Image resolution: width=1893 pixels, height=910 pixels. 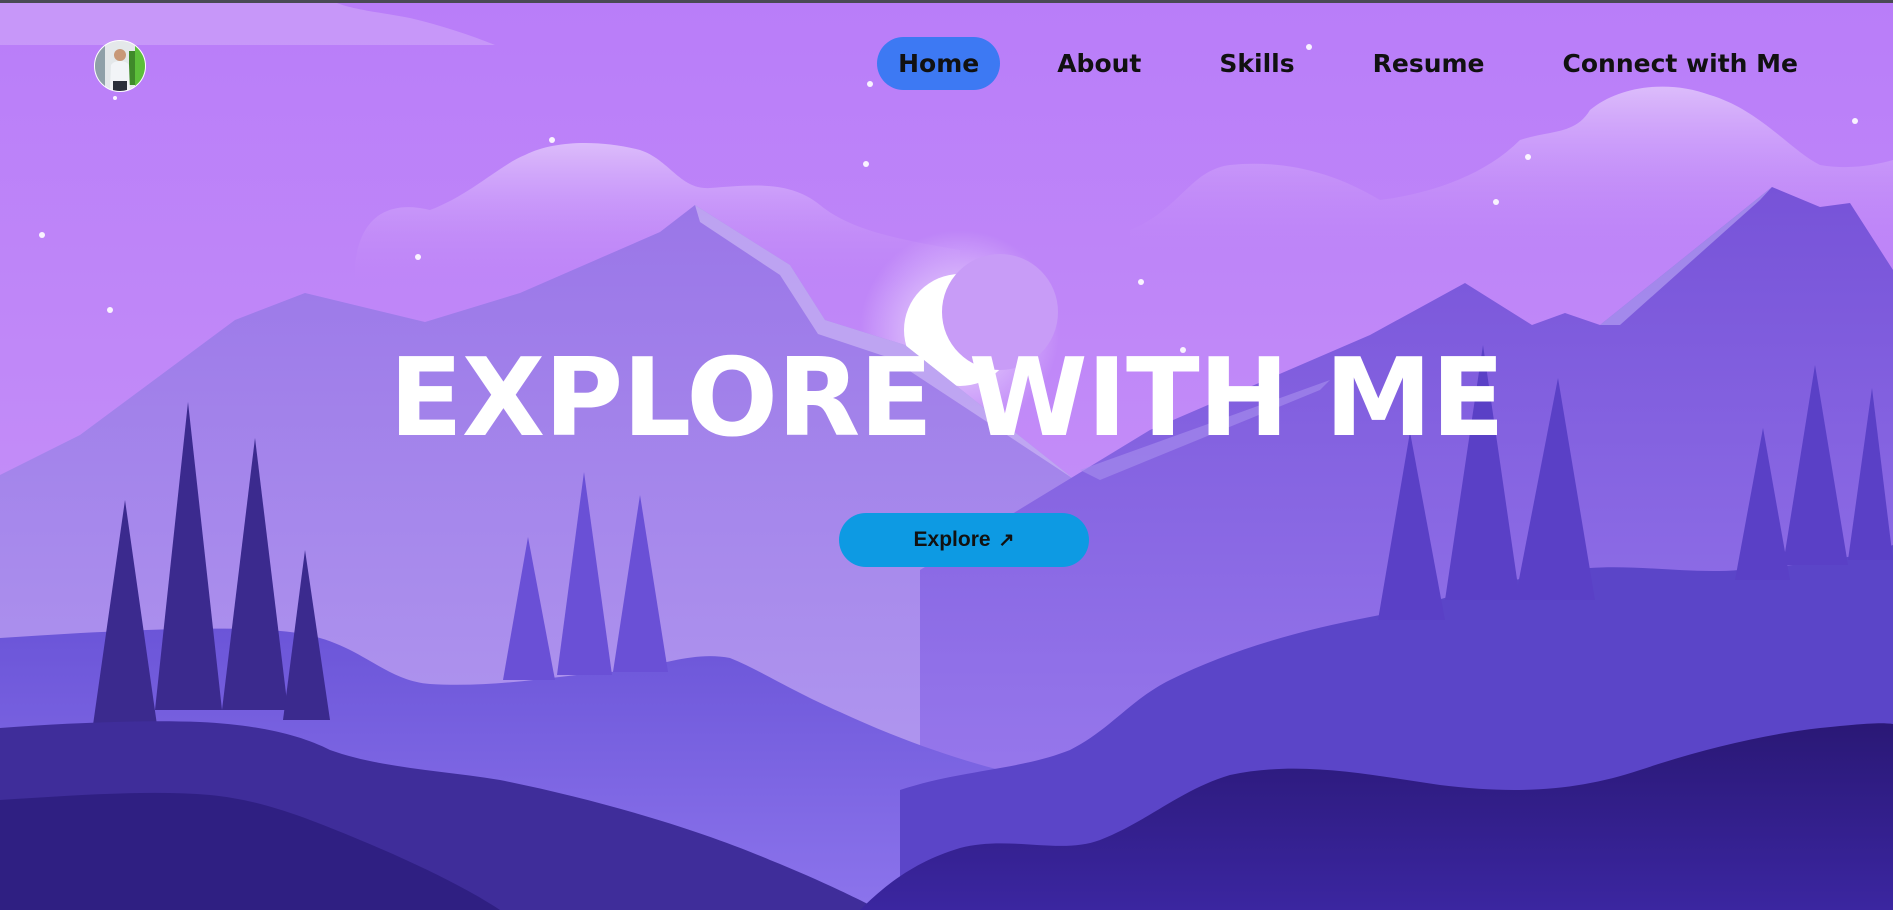 I want to click on explore-button: Explore ↗, so click(x=964, y=540).